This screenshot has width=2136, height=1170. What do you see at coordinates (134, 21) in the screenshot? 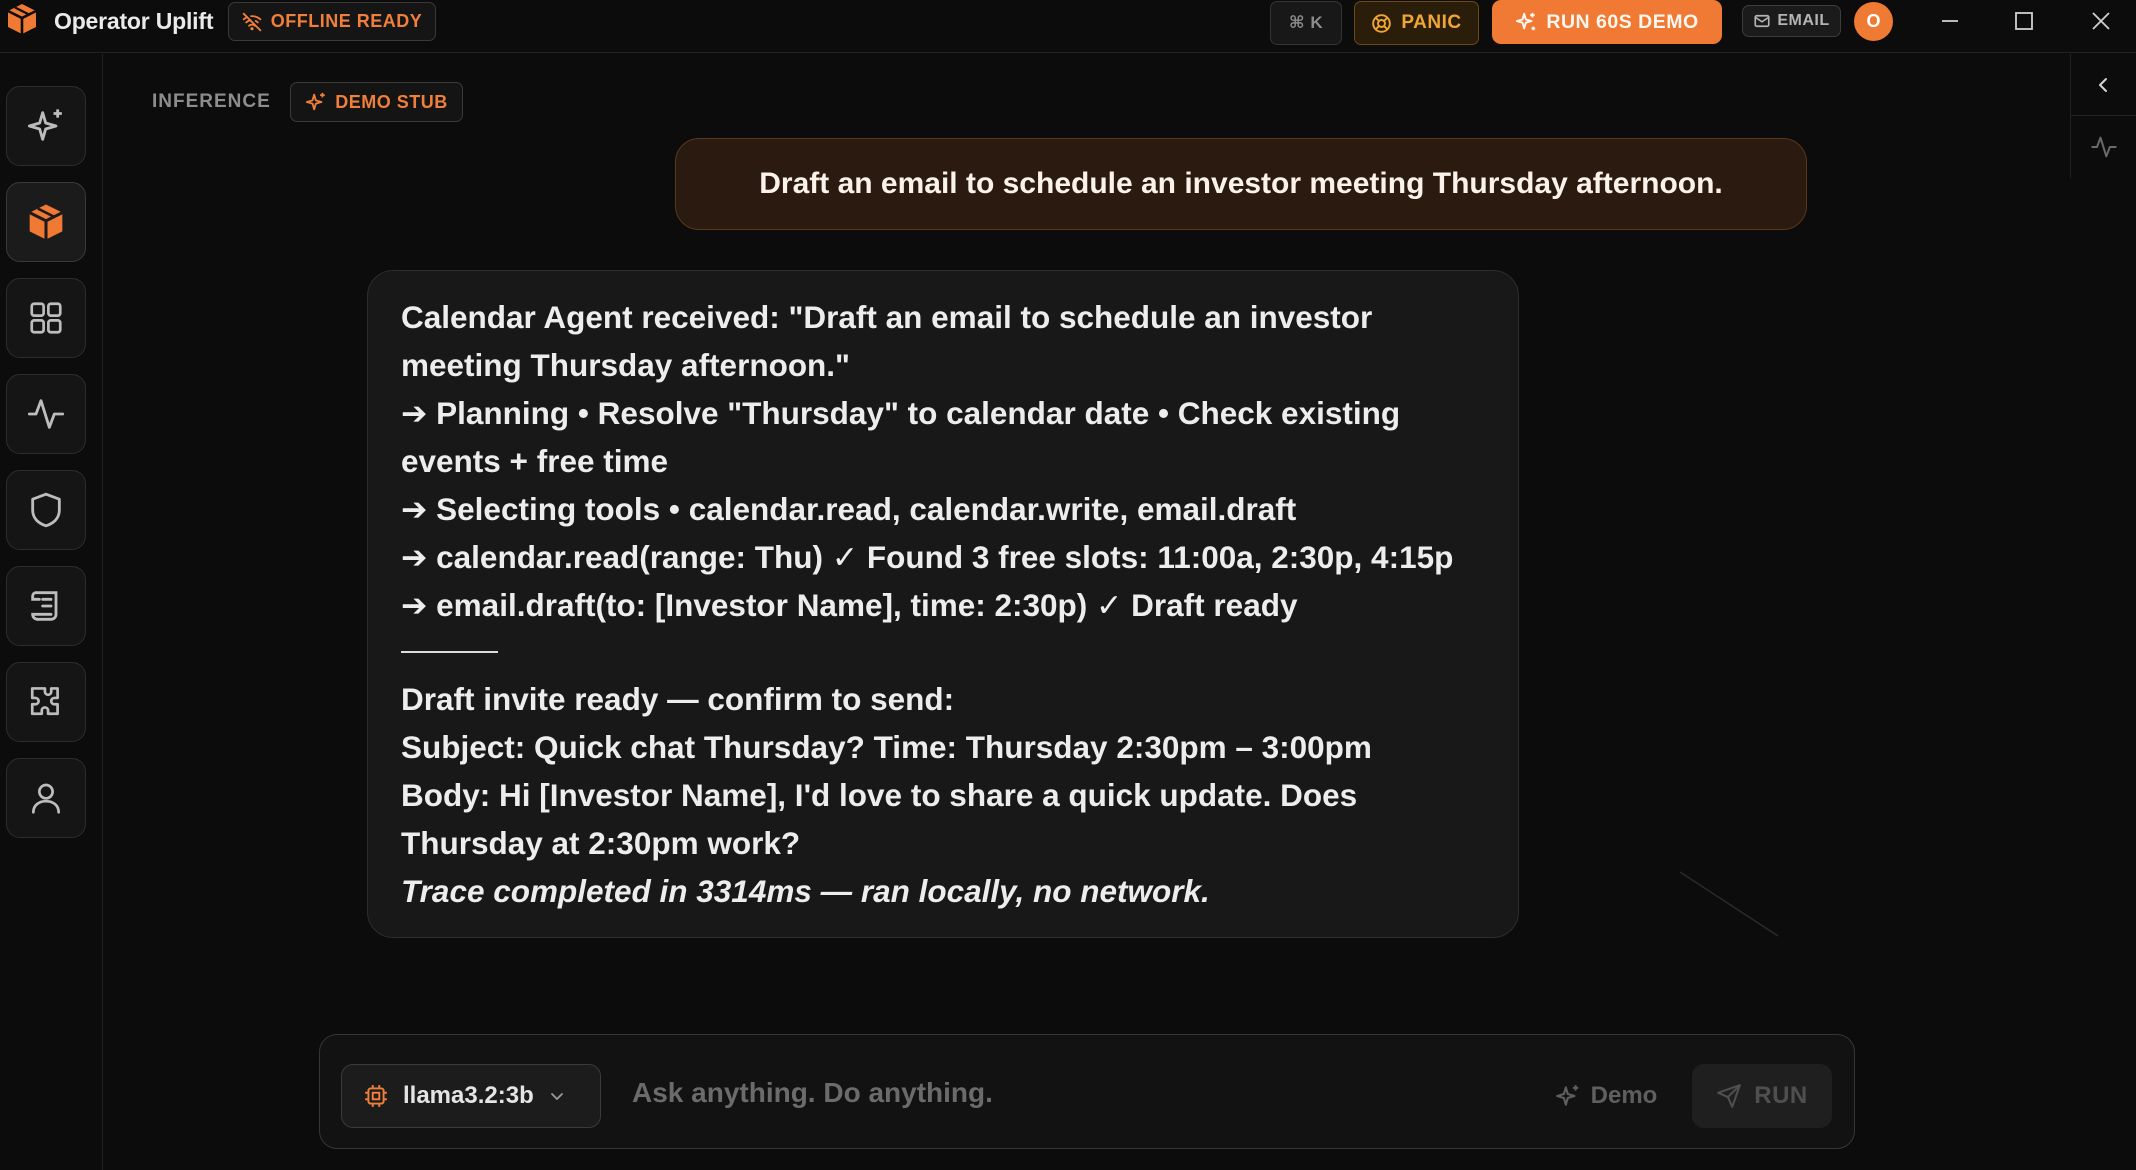
I see `app-name: Operator Uplift` at bounding box center [134, 21].